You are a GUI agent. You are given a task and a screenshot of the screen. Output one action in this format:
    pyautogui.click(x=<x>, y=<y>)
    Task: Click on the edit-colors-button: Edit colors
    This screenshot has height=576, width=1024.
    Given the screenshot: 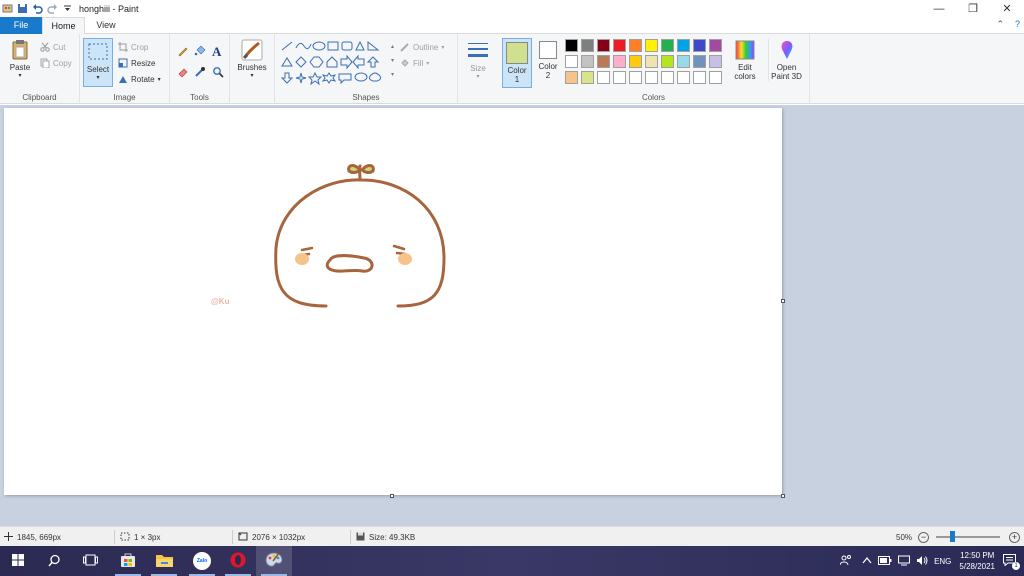 What is the action you would take?
    pyautogui.click(x=745, y=60)
    